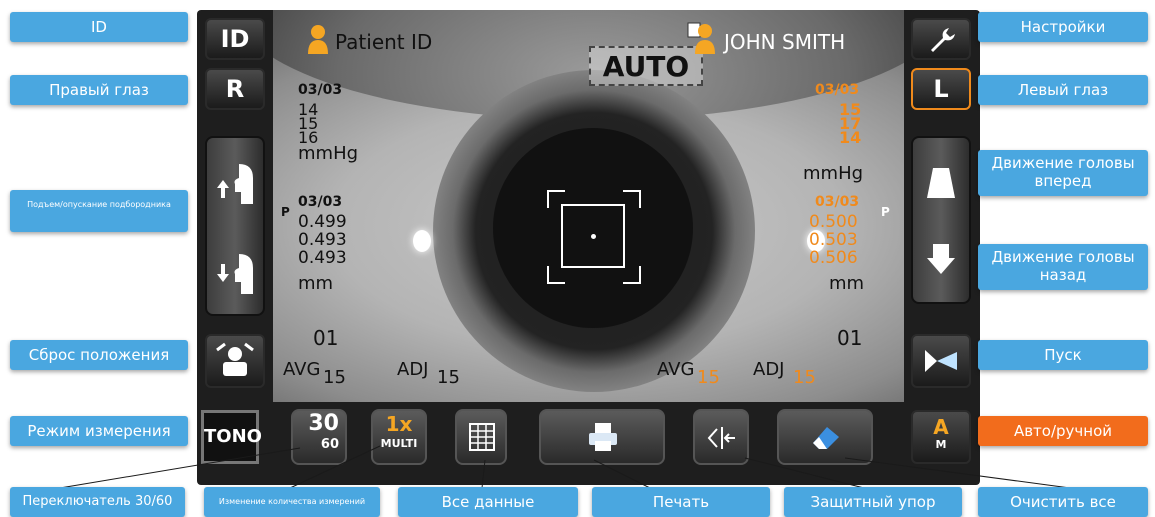 The image size is (1155, 517). What do you see at coordinates (1063, 502) in the screenshot?
I see `callout-clear: Очистить все` at bounding box center [1063, 502].